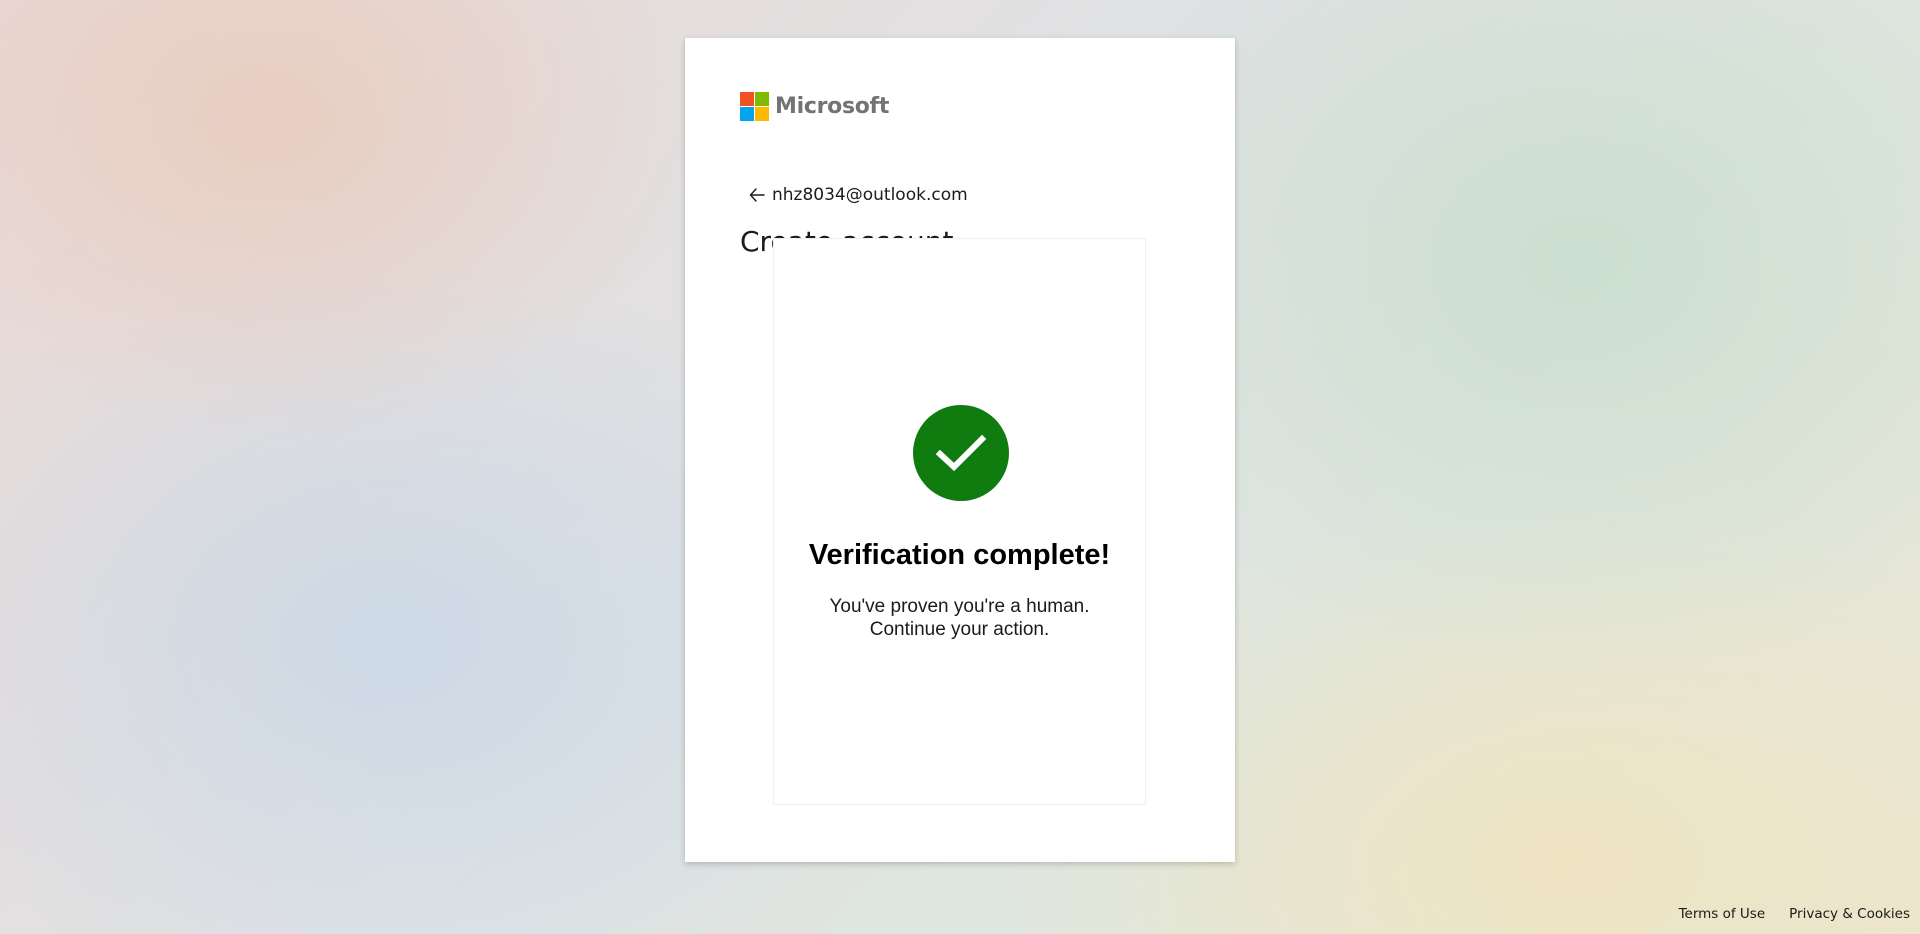  Describe the element at coordinates (1722, 914) in the screenshot. I see `terms-of-use-link: Terms of Use` at that location.